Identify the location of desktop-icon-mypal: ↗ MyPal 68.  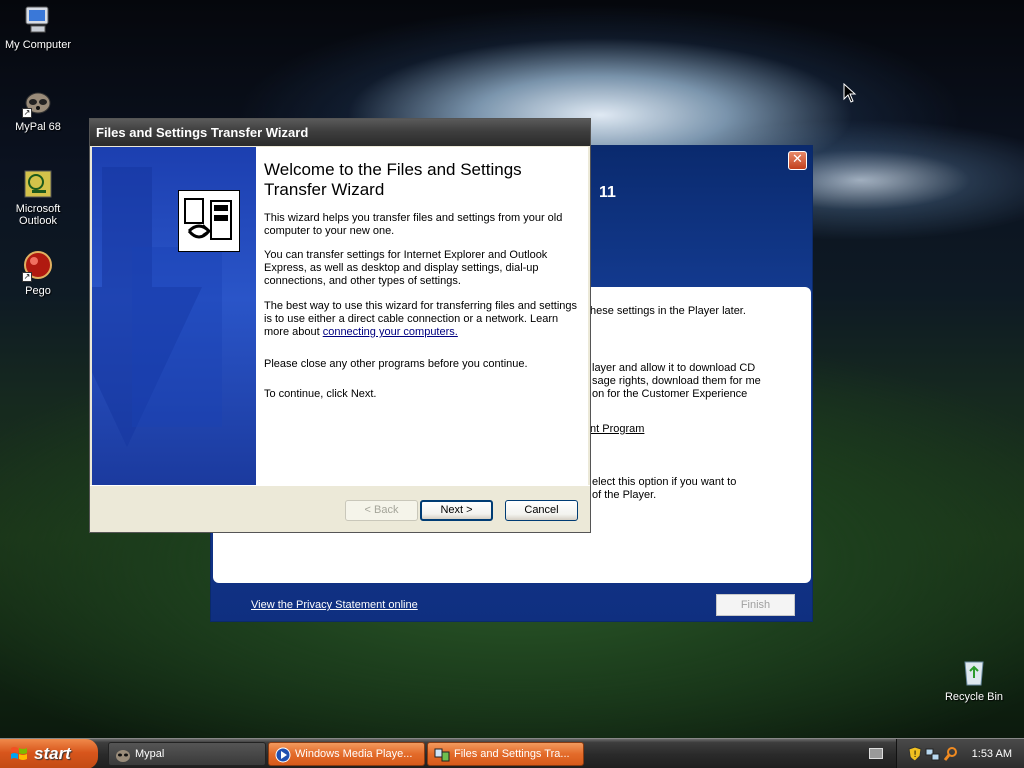
(38, 109).